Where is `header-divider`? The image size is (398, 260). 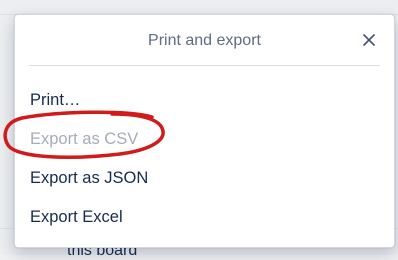
header-divider is located at coordinates (204, 65).